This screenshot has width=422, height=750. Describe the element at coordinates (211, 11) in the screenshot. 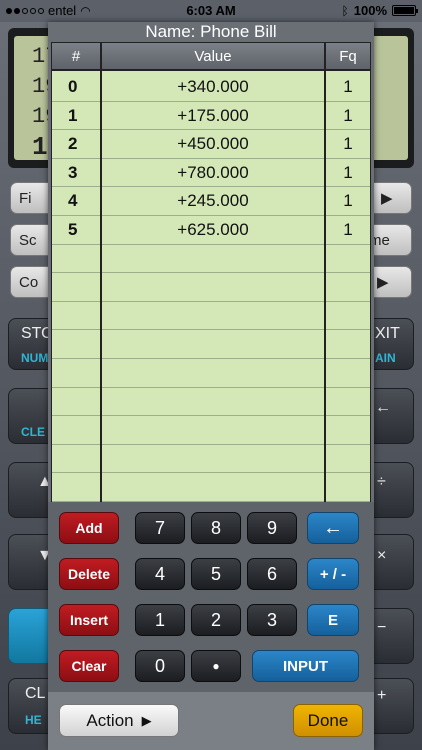

I see `status-bar: entel ◠ 6:03 AM ᛒ 100%` at that location.